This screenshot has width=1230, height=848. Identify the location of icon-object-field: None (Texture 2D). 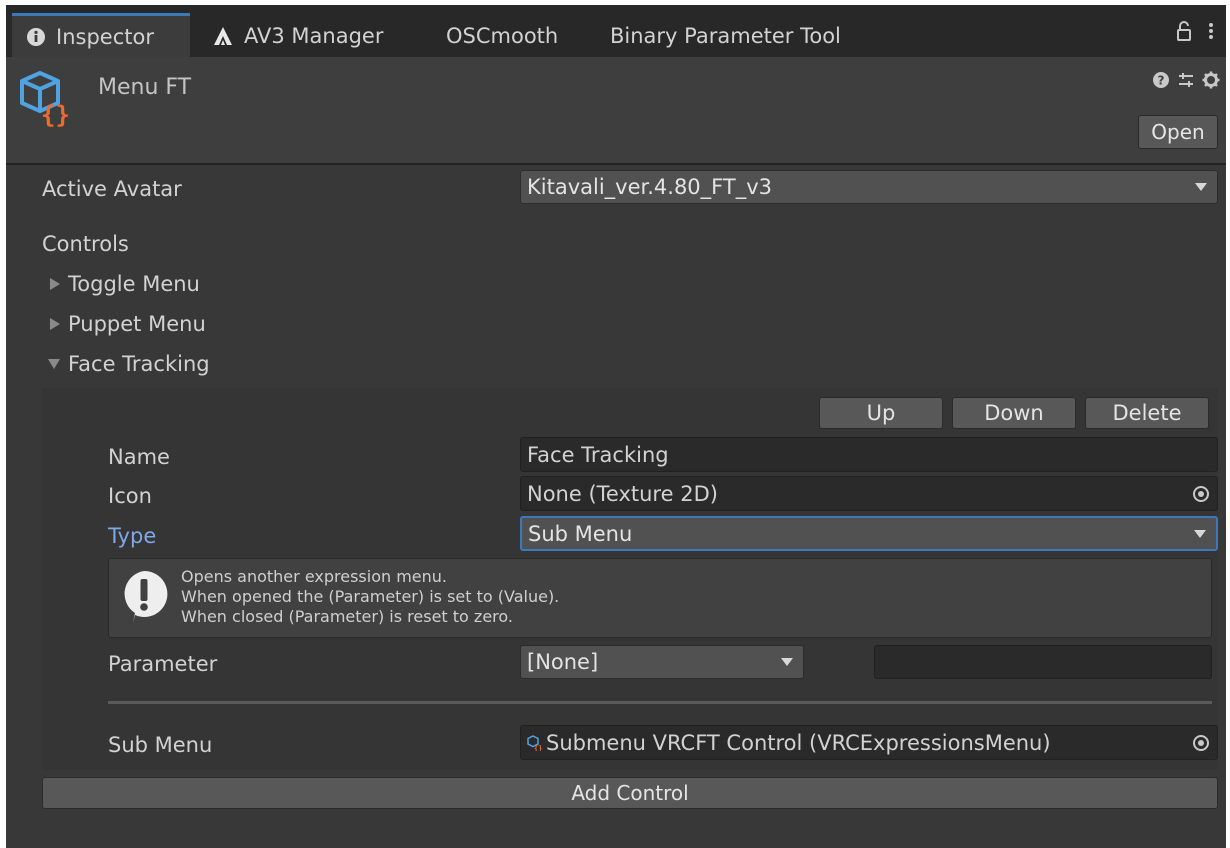
(869, 493).